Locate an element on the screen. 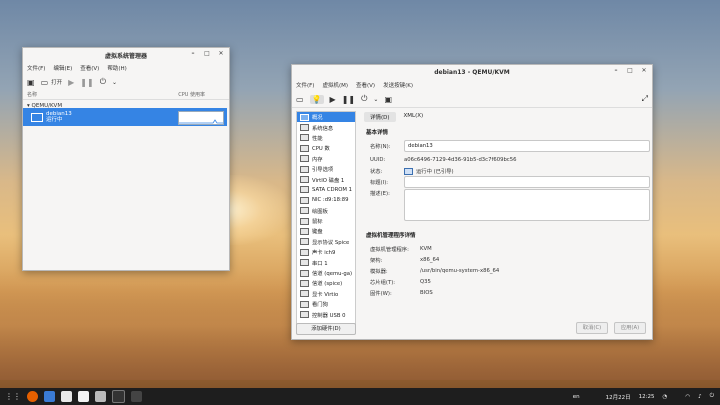 The image size is (720, 405). sidebar-item-disk: VirtIO 磁盘 1 is located at coordinates (326, 179).